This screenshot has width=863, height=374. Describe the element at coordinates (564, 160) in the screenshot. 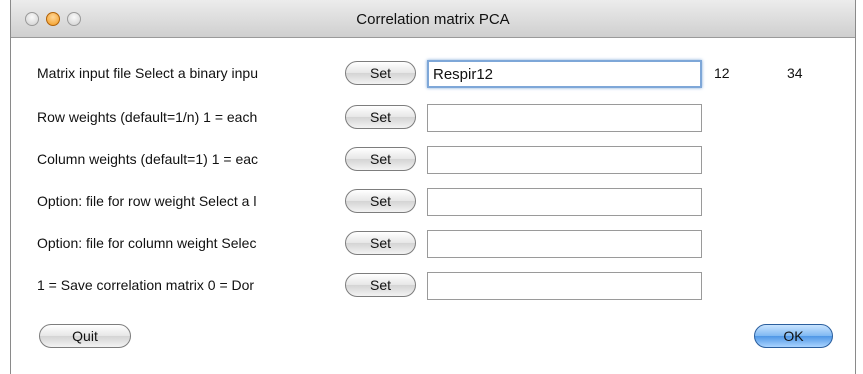

I see `column-weights-field` at that location.